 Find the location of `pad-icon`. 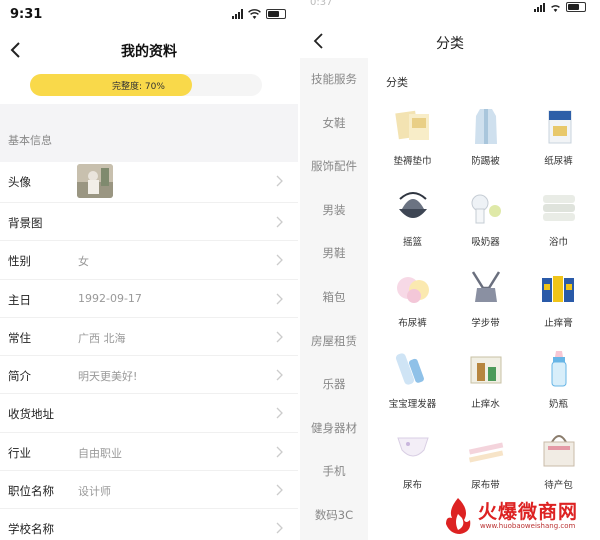

pad-icon is located at coordinates (412, 125).